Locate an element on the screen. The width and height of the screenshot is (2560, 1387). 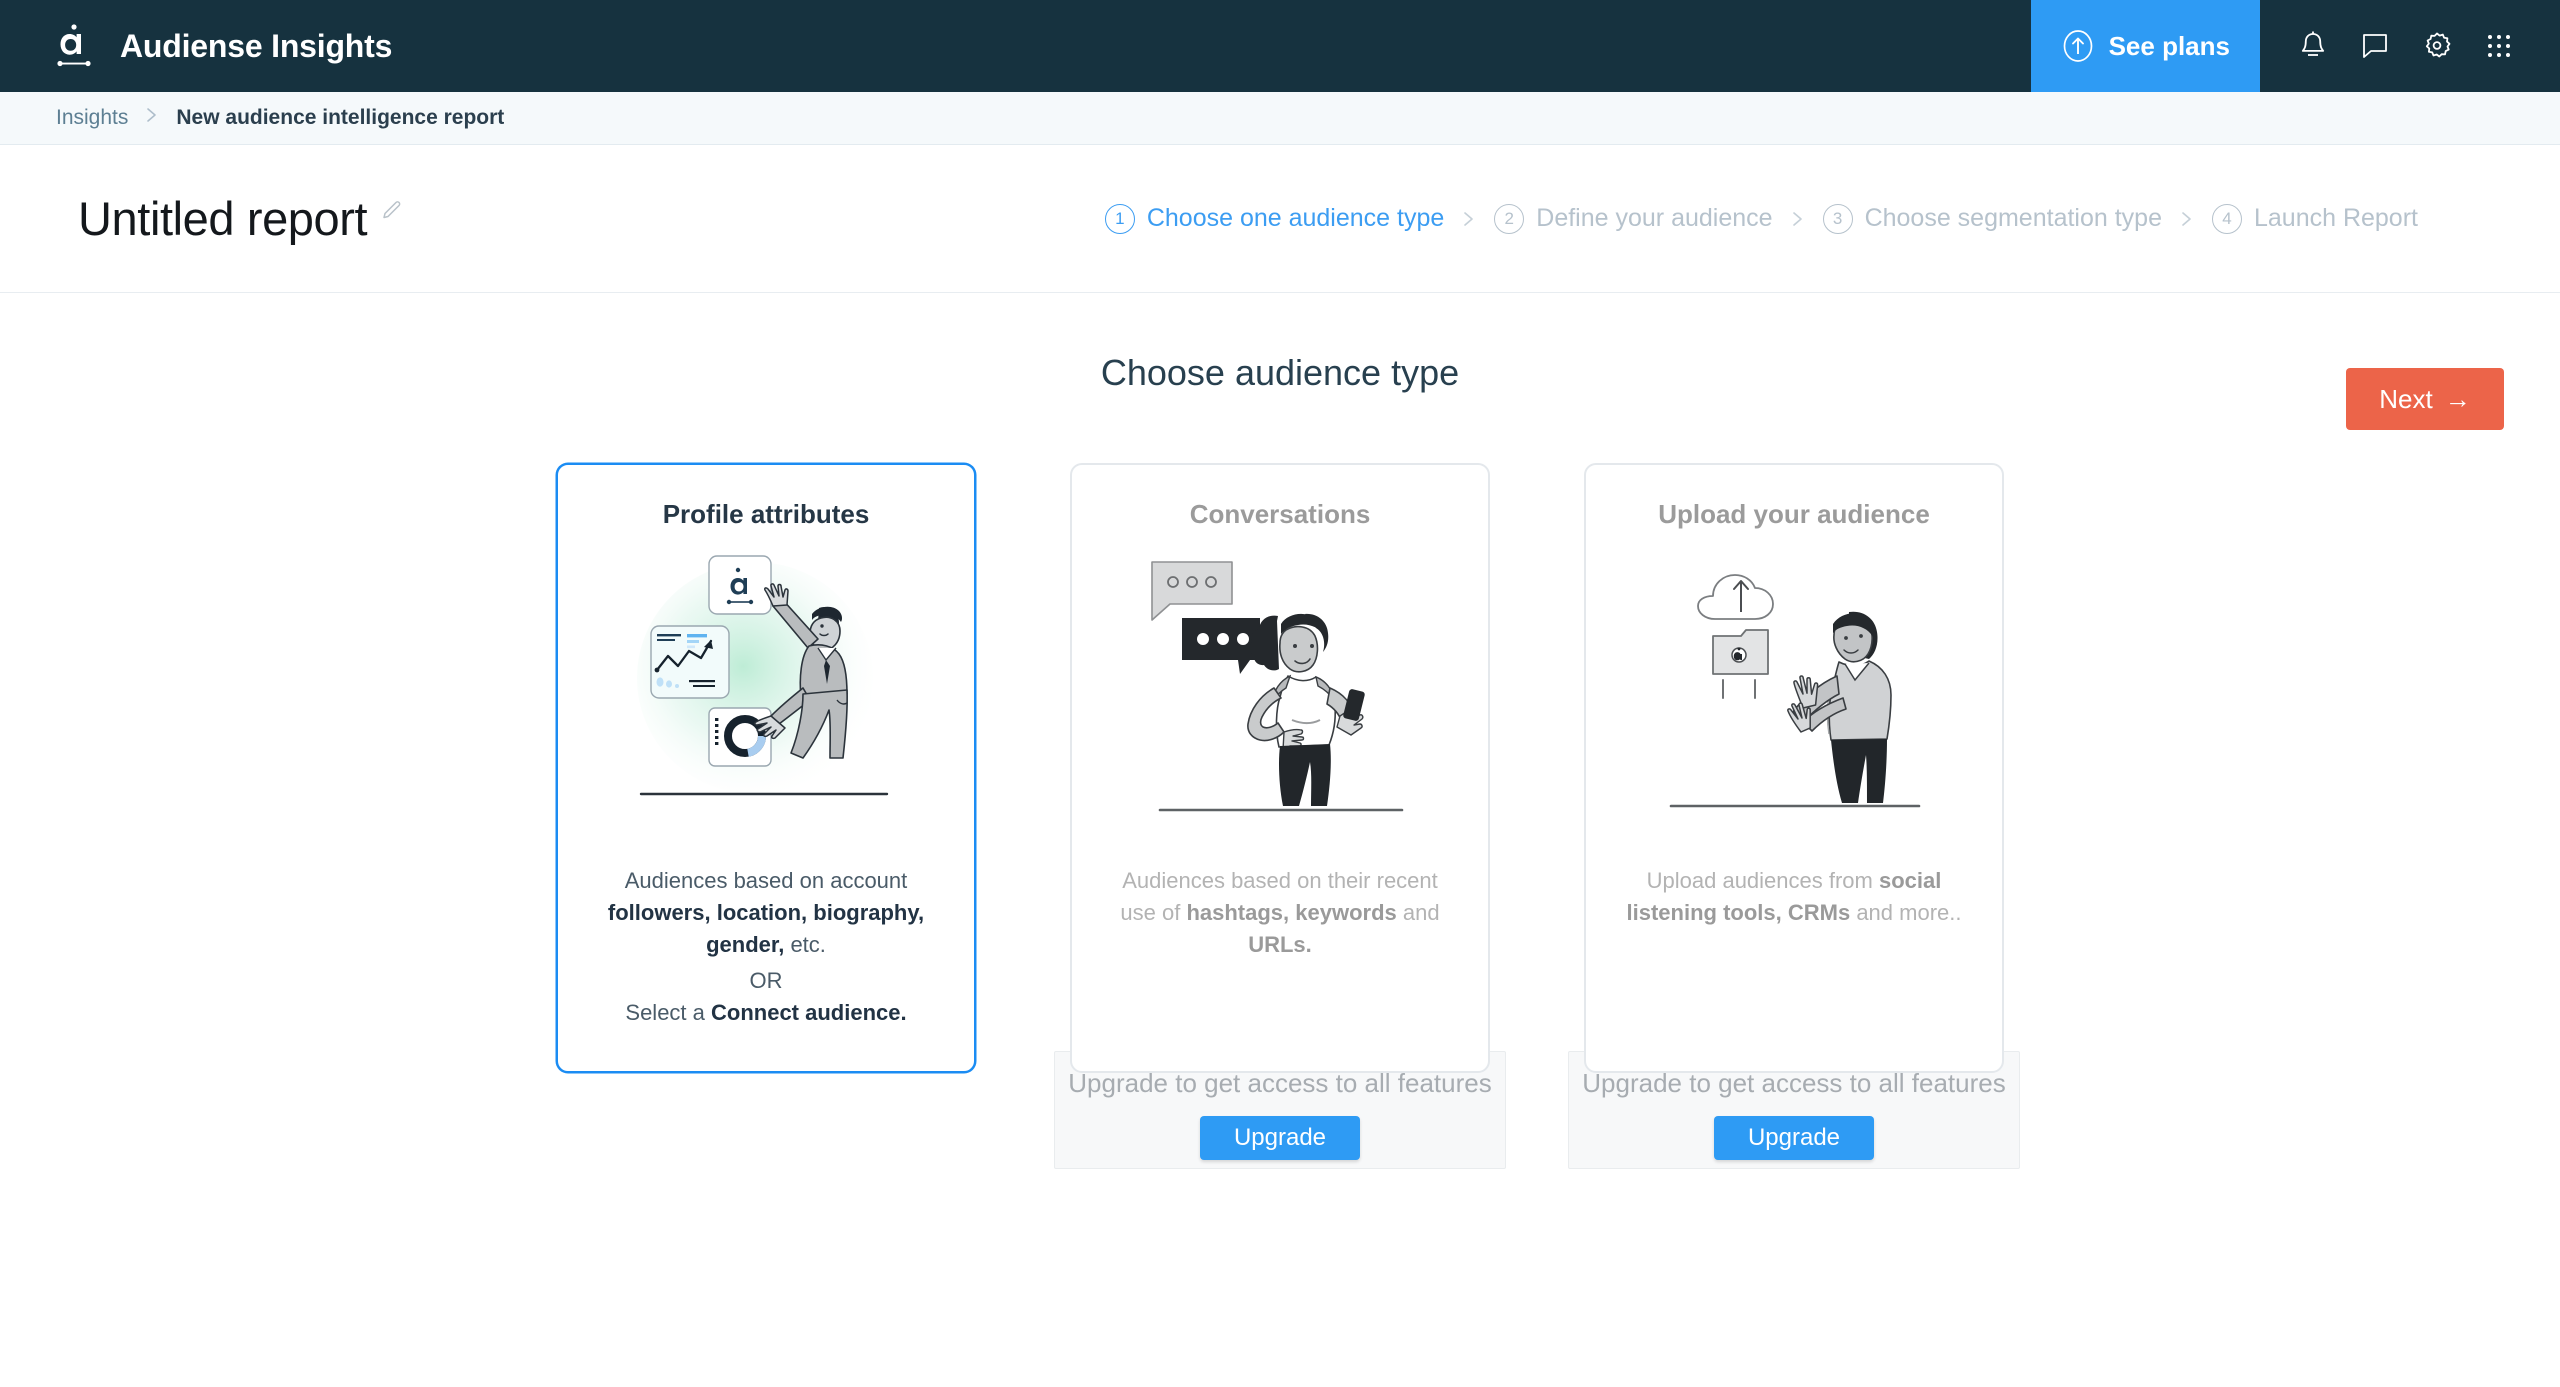
wizard-step-2-number: 2 is located at coordinates (1509, 218).